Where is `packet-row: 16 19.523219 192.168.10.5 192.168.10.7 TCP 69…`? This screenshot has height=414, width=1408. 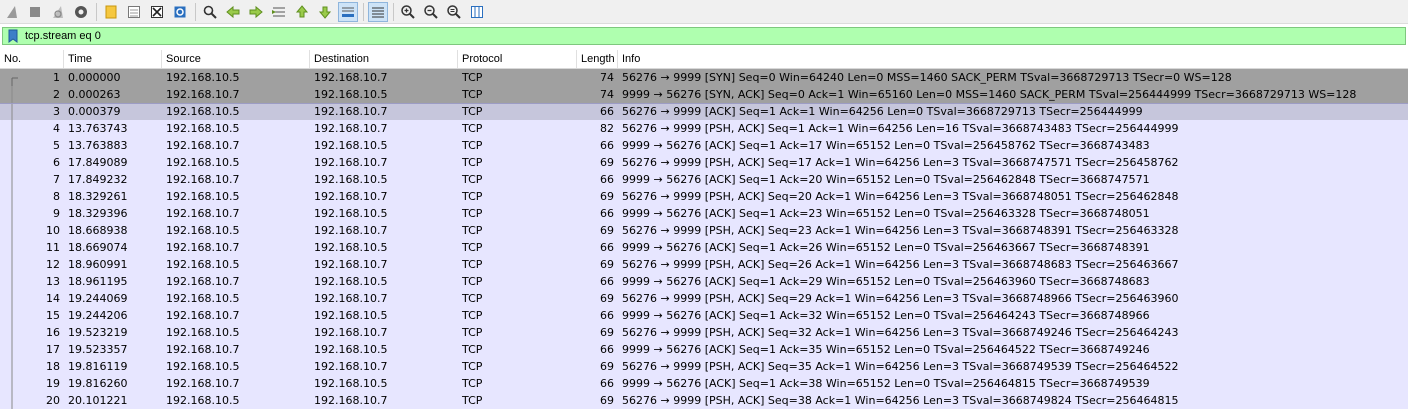 packet-row: 16 19.523219 192.168.10.5 192.168.10.7 TCP 69… is located at coordinates (704, 332).